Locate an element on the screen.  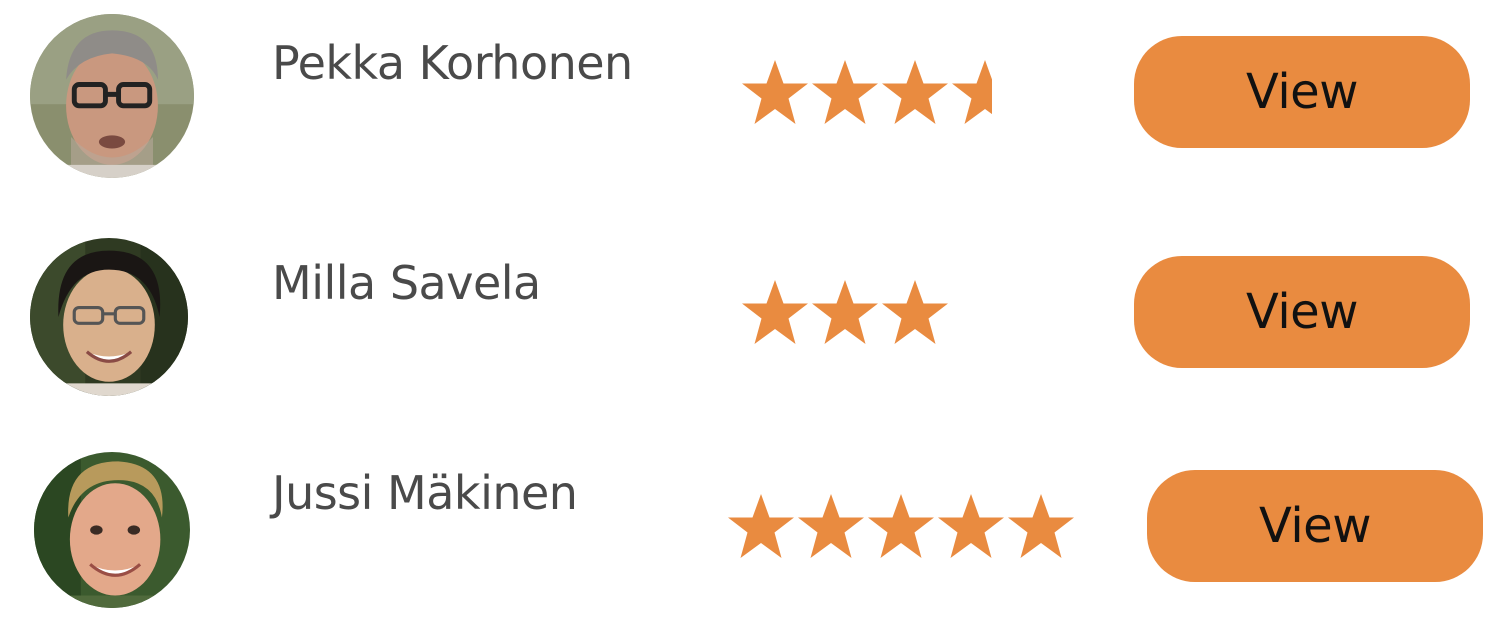
person-name: Pekka Korhonen is located at coordinates (452, 63).